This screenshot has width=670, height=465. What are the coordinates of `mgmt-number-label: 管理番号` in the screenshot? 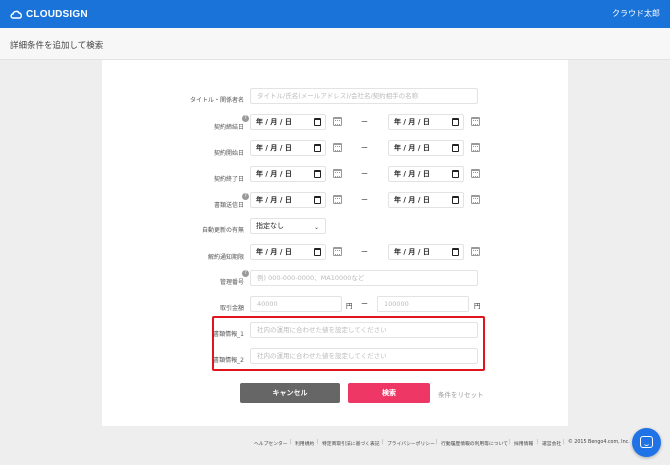 It's located at (231, 282).